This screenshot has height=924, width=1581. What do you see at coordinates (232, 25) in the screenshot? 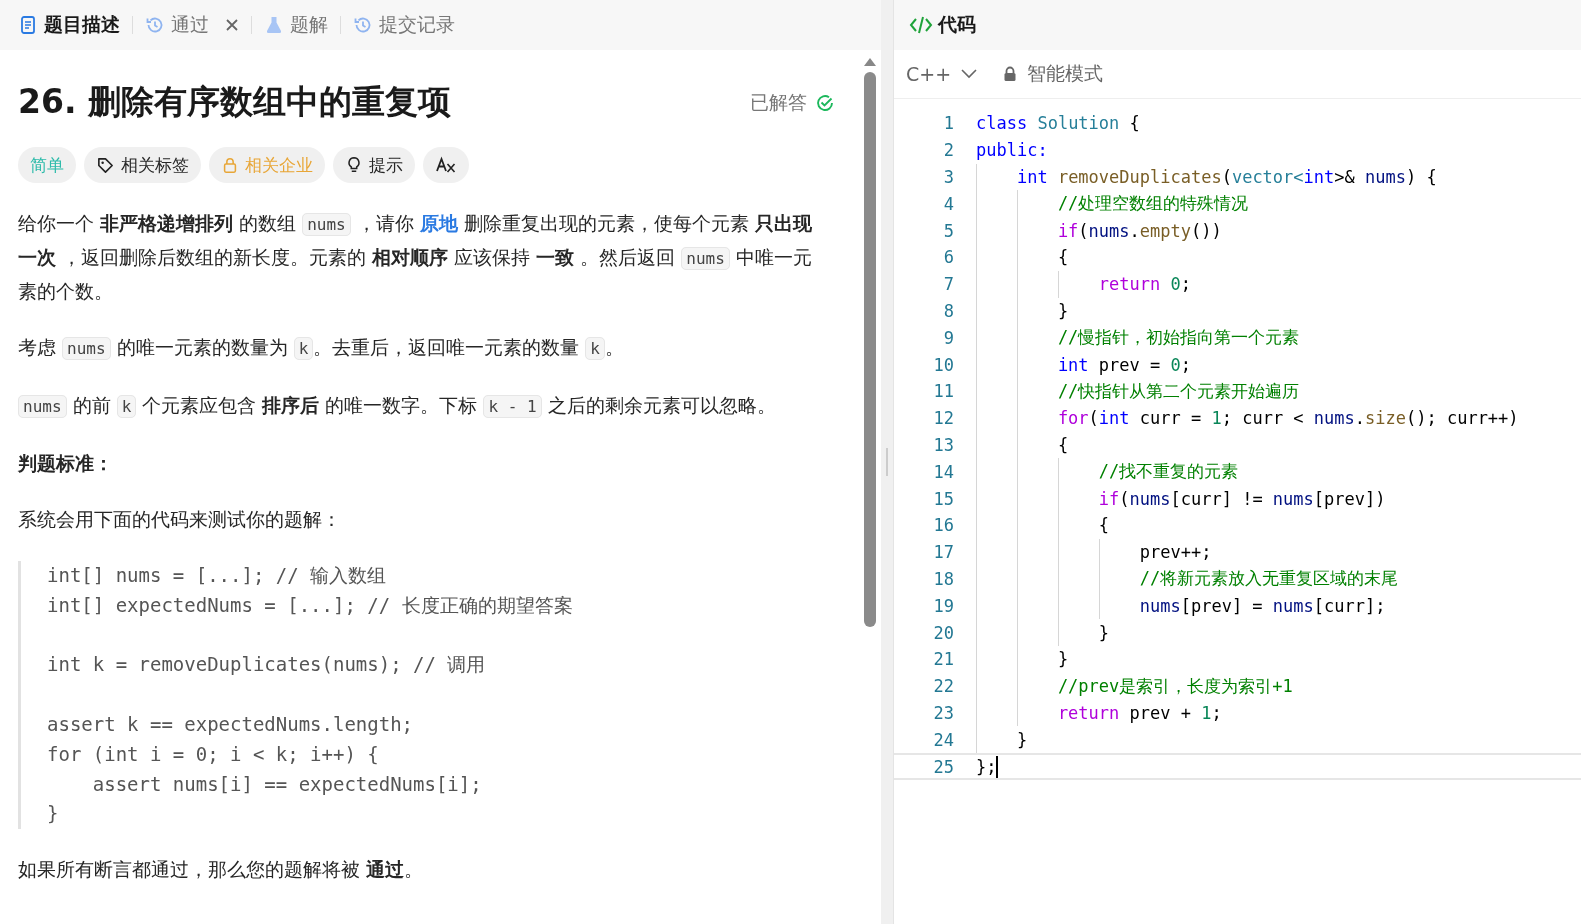
I see `close-icon` at bounding box center [232, 25].